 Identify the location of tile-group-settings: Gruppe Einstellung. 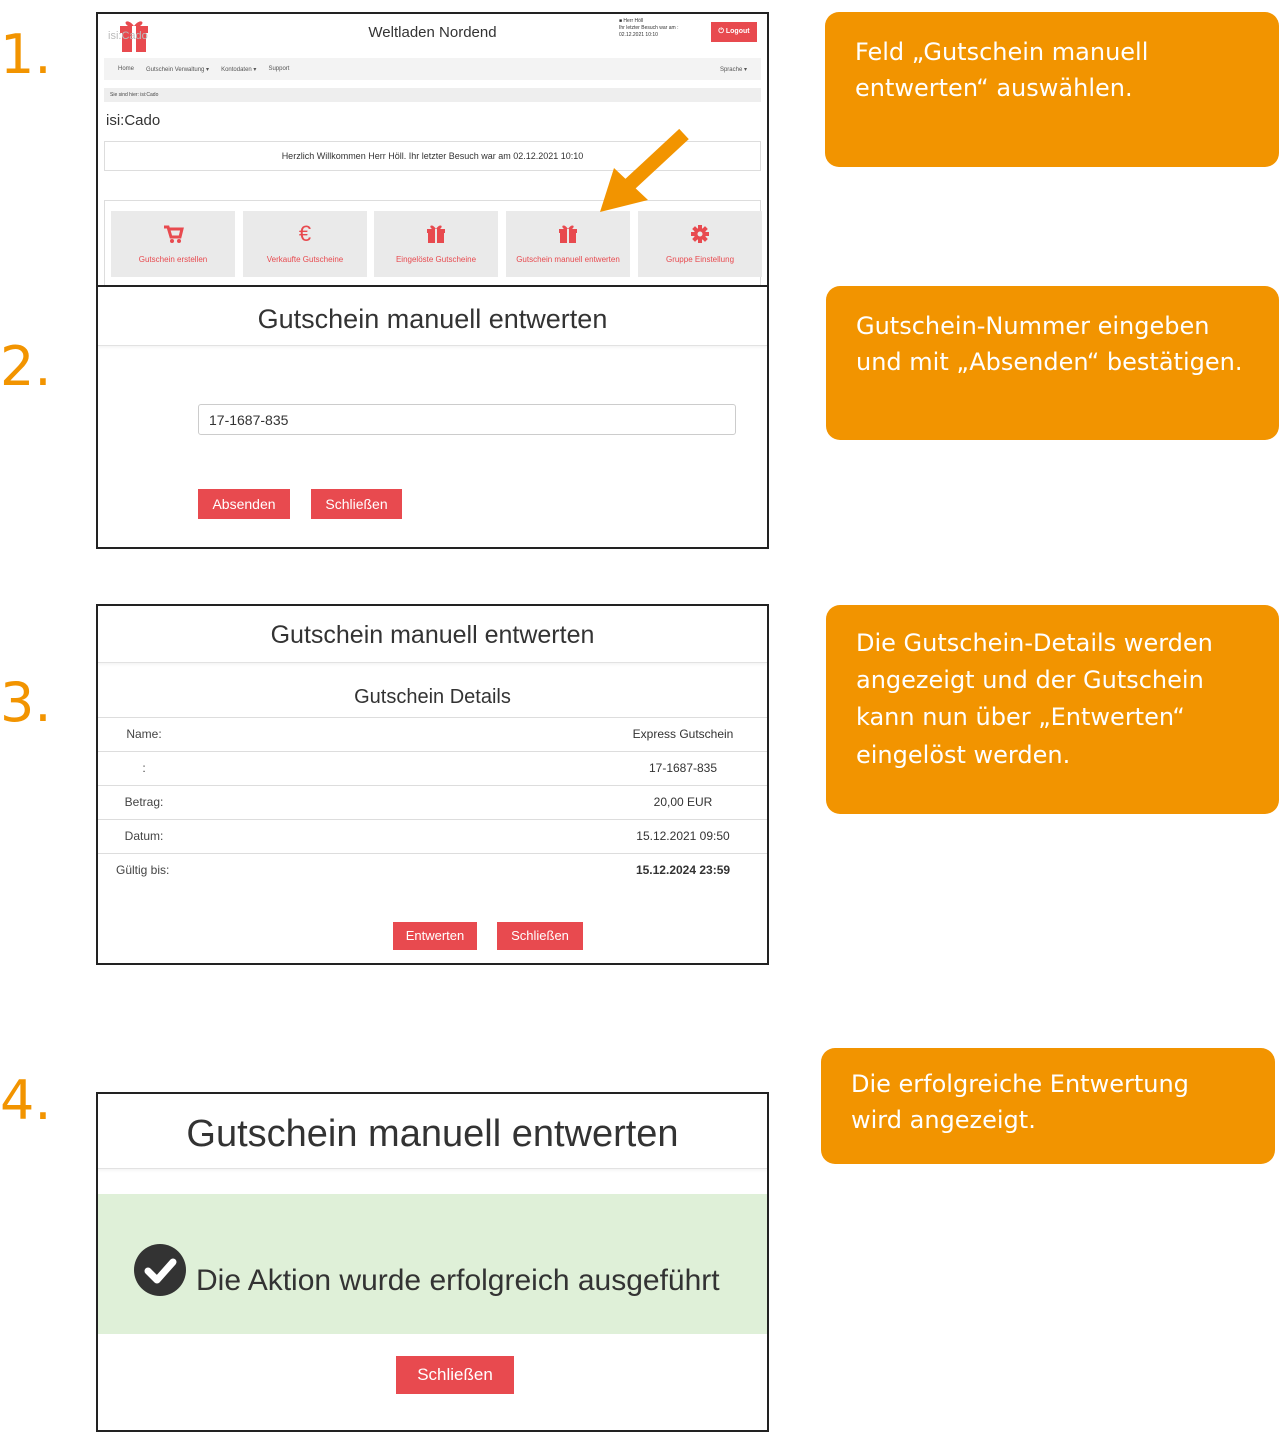
(700, 244).